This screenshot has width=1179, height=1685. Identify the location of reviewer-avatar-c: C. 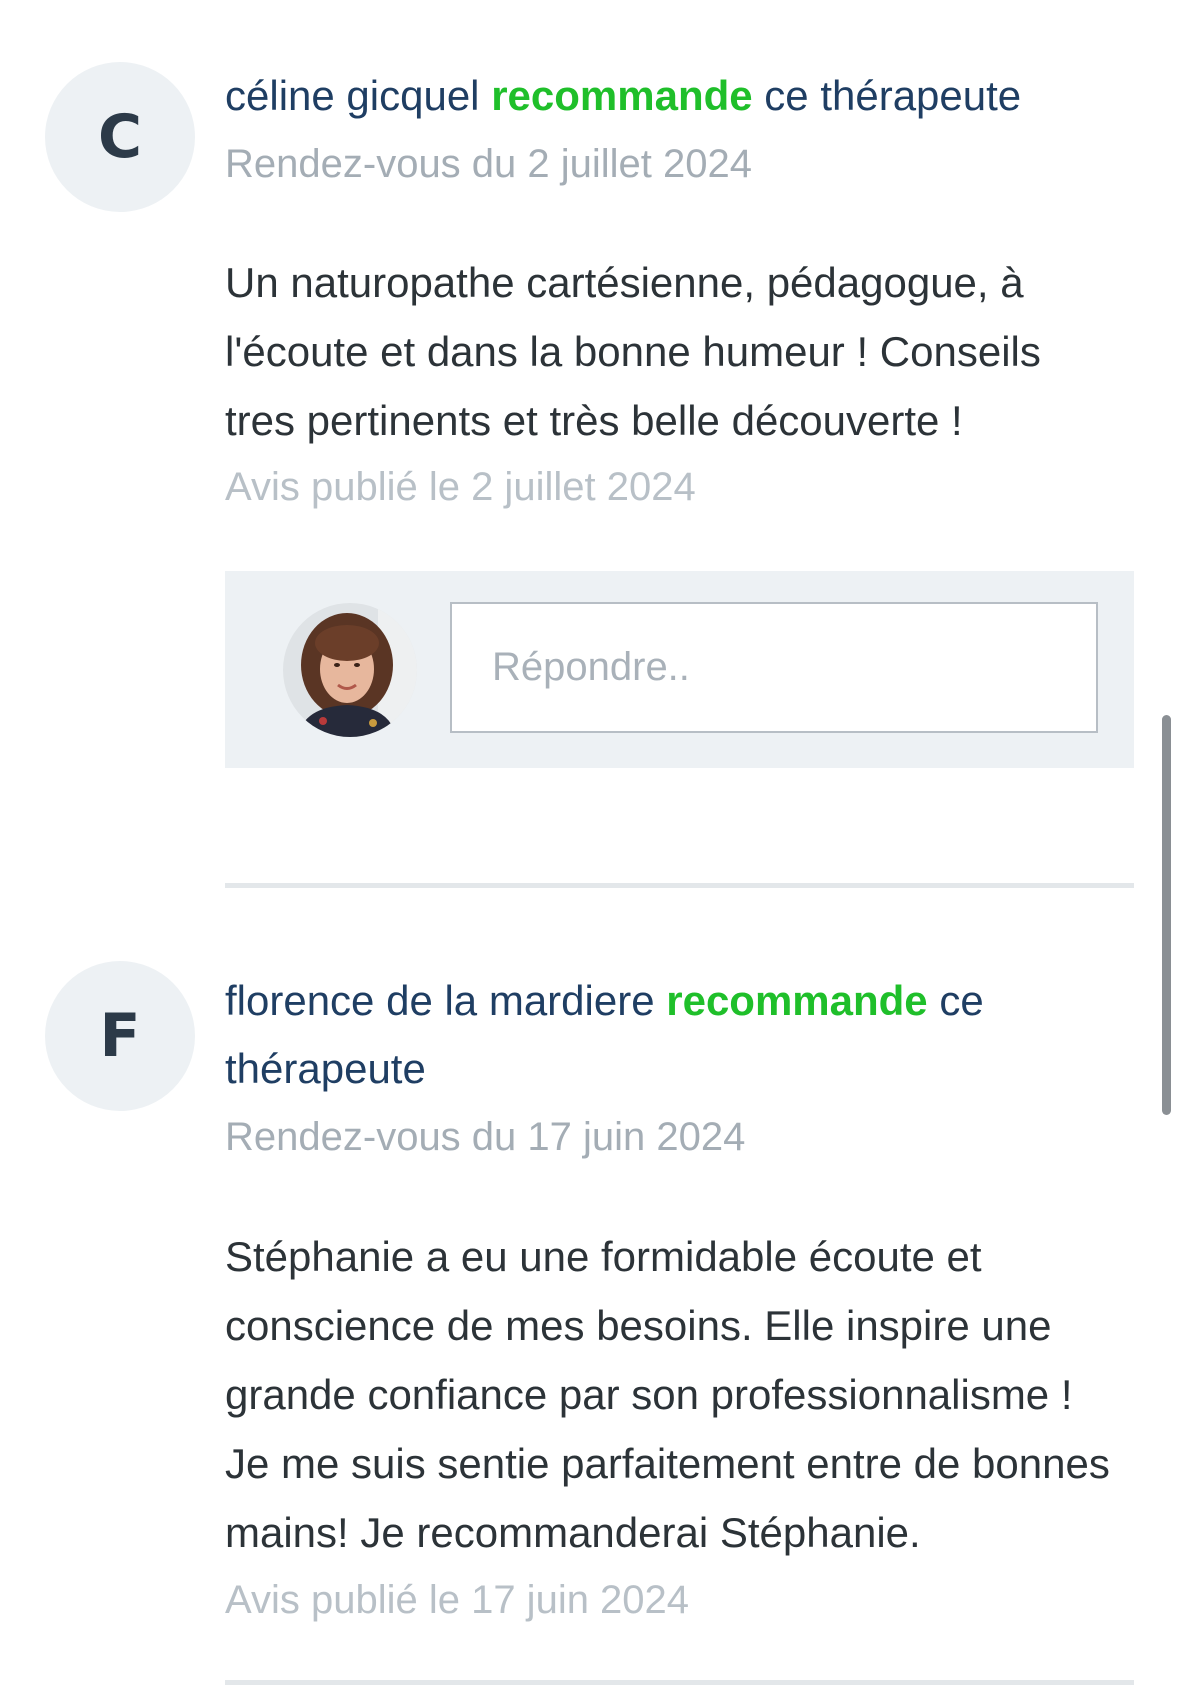
(120, 137).